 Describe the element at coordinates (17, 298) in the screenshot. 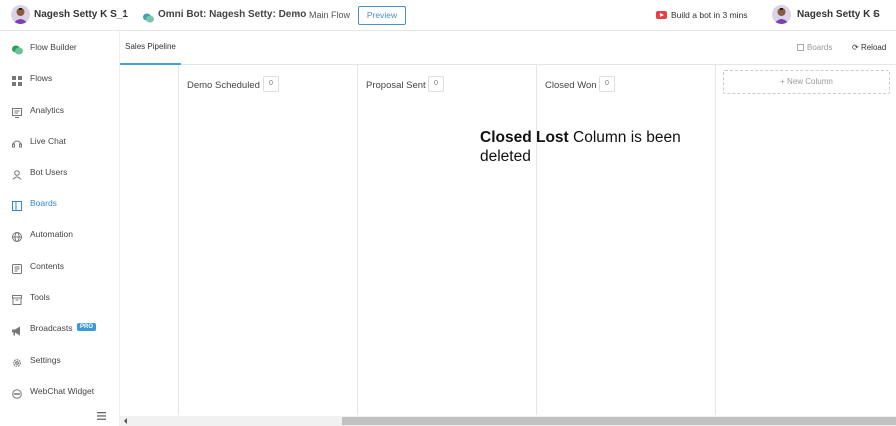

I see `tools-icon` at that location.